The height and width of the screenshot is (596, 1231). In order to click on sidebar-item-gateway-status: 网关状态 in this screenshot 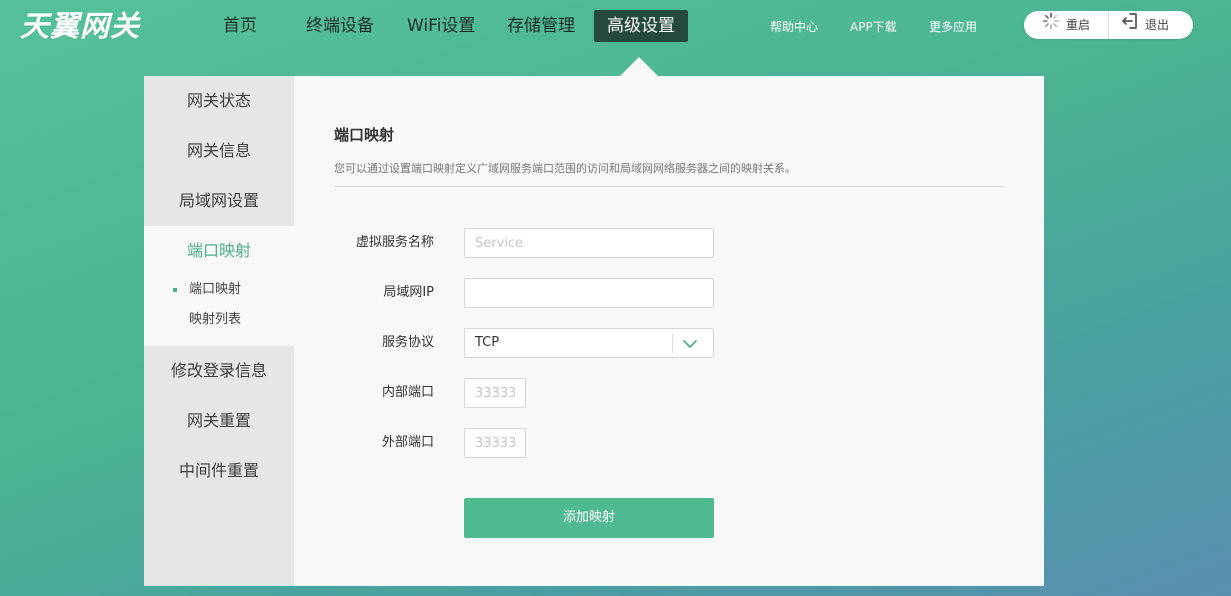, I will do `click(219, 101)`.